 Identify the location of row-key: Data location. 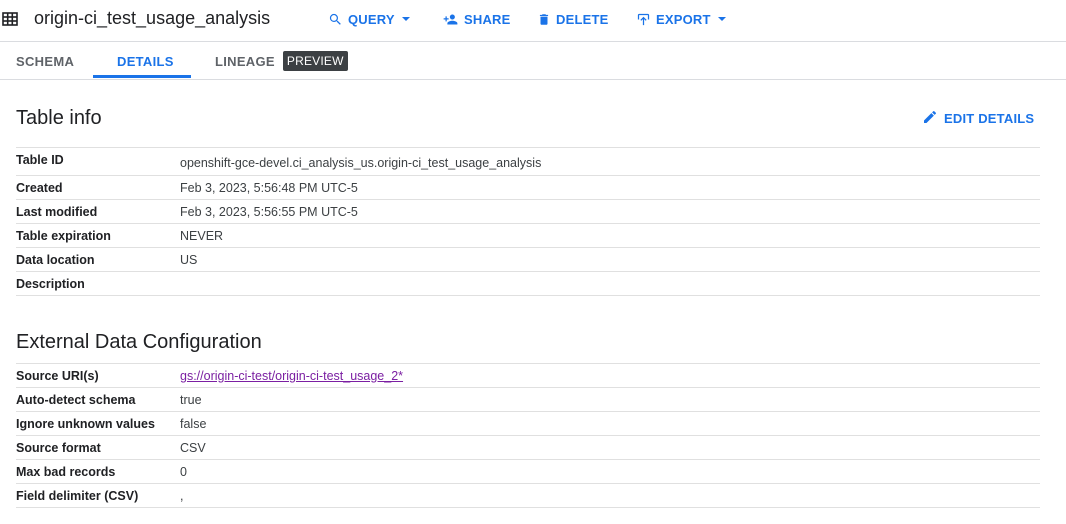
(55, 260).